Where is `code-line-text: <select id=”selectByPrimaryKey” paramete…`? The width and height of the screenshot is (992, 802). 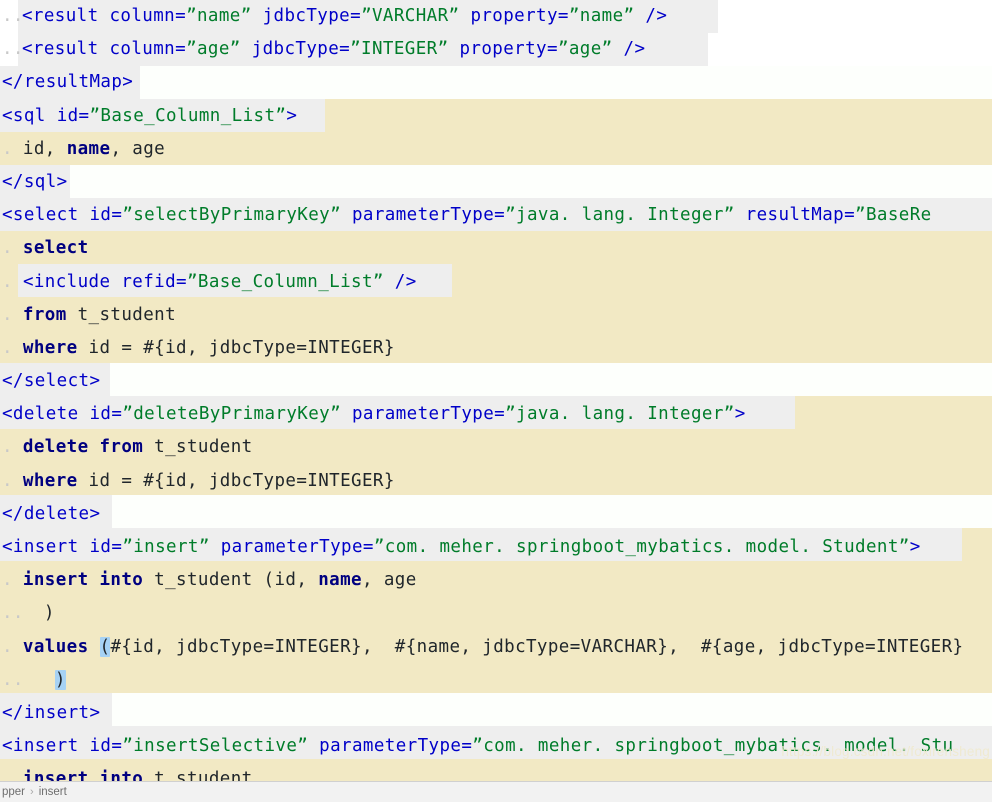
code-line-text: <select id=”selectByPrimaryKey” paramete… is located at coordinates (466, 215).